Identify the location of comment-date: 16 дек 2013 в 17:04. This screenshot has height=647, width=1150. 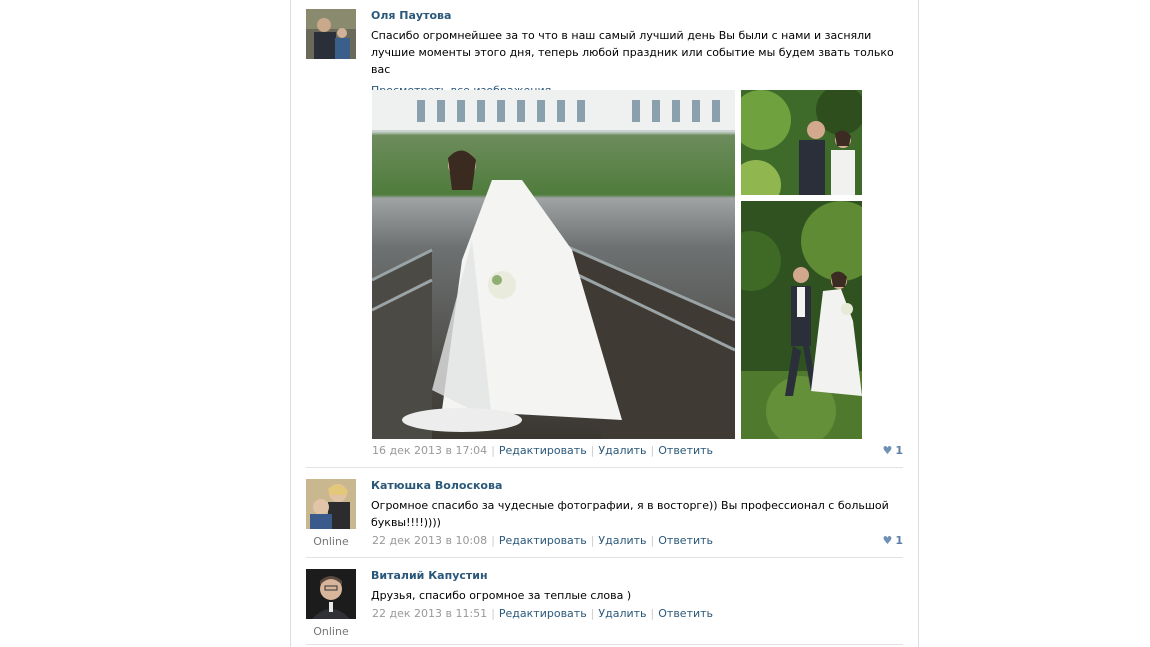
(430, 450).